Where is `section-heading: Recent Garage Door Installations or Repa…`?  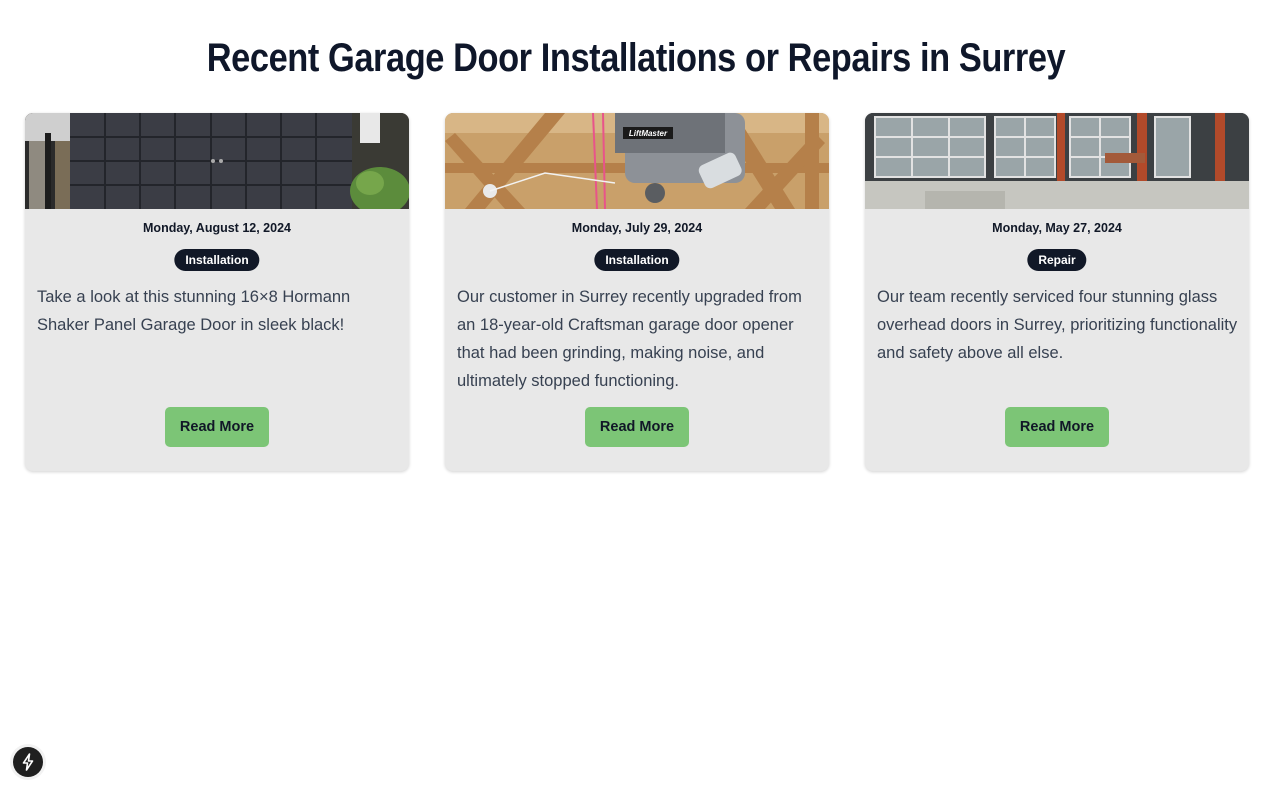 section-heading: Recent Garage Door Installations or Repa… is located at coordinates (636, 58).